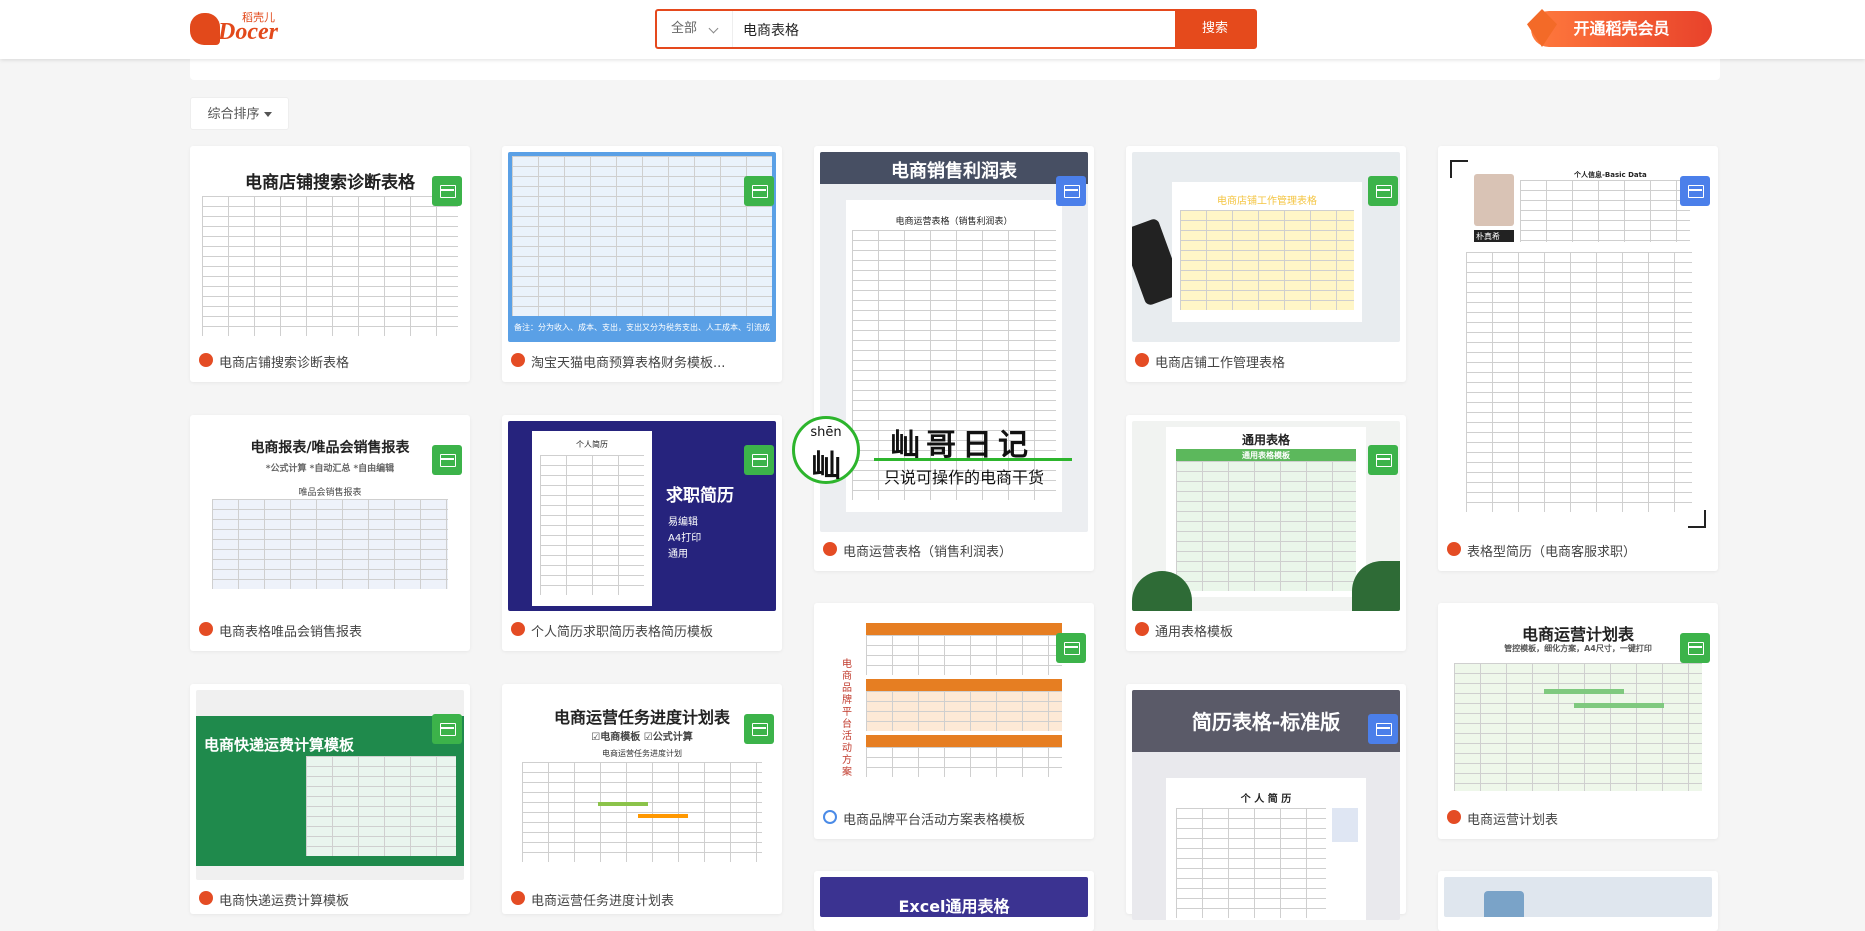 This screenshot has width=1865, height=931. I want to click on docer-logo: Docer 稻壳儿, so click(240, 29).